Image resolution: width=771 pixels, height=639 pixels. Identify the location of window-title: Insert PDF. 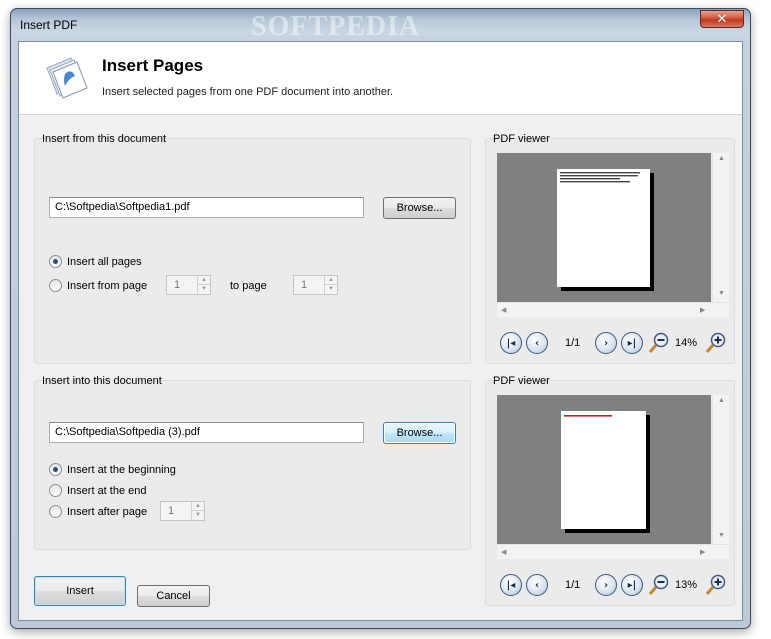
(49, 25).